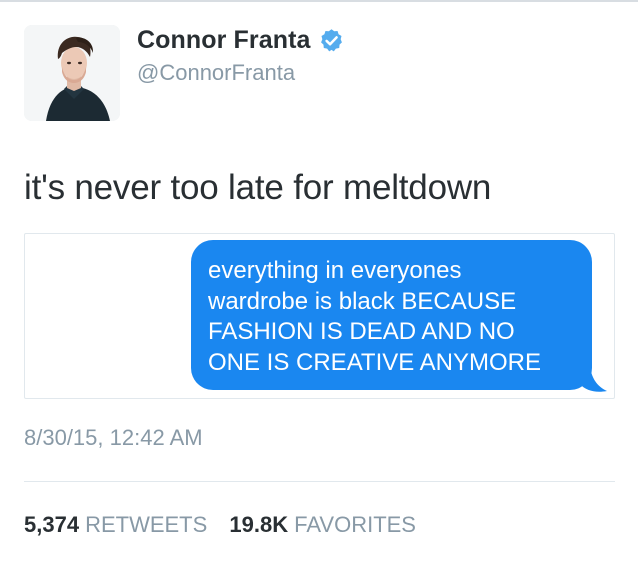 This screenshot has width=638, height=566. Describe the element at coordinates (146, 524) in the screenshot. I see `retweets-label: RETWEETS` at that location.